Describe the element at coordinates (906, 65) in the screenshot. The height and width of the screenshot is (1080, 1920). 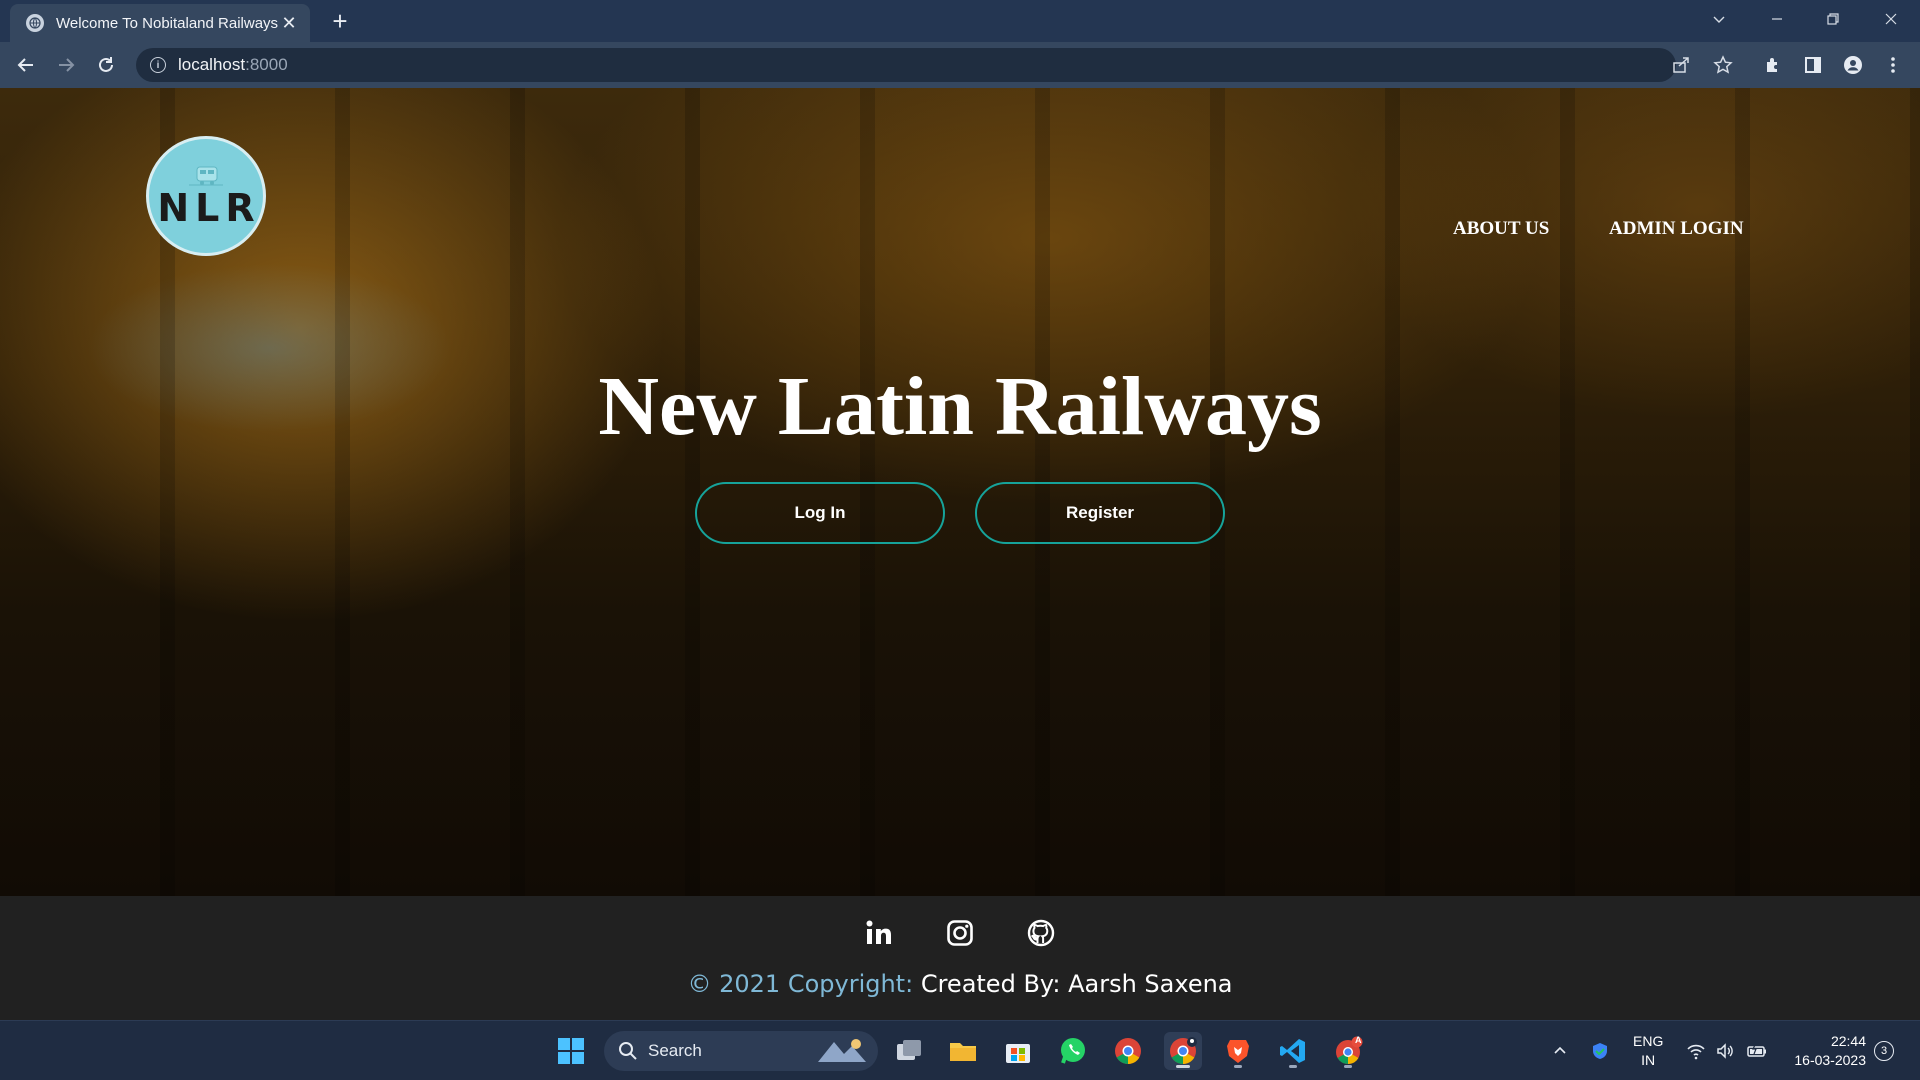
I see `address-bar: i localhost:8000` at that location.